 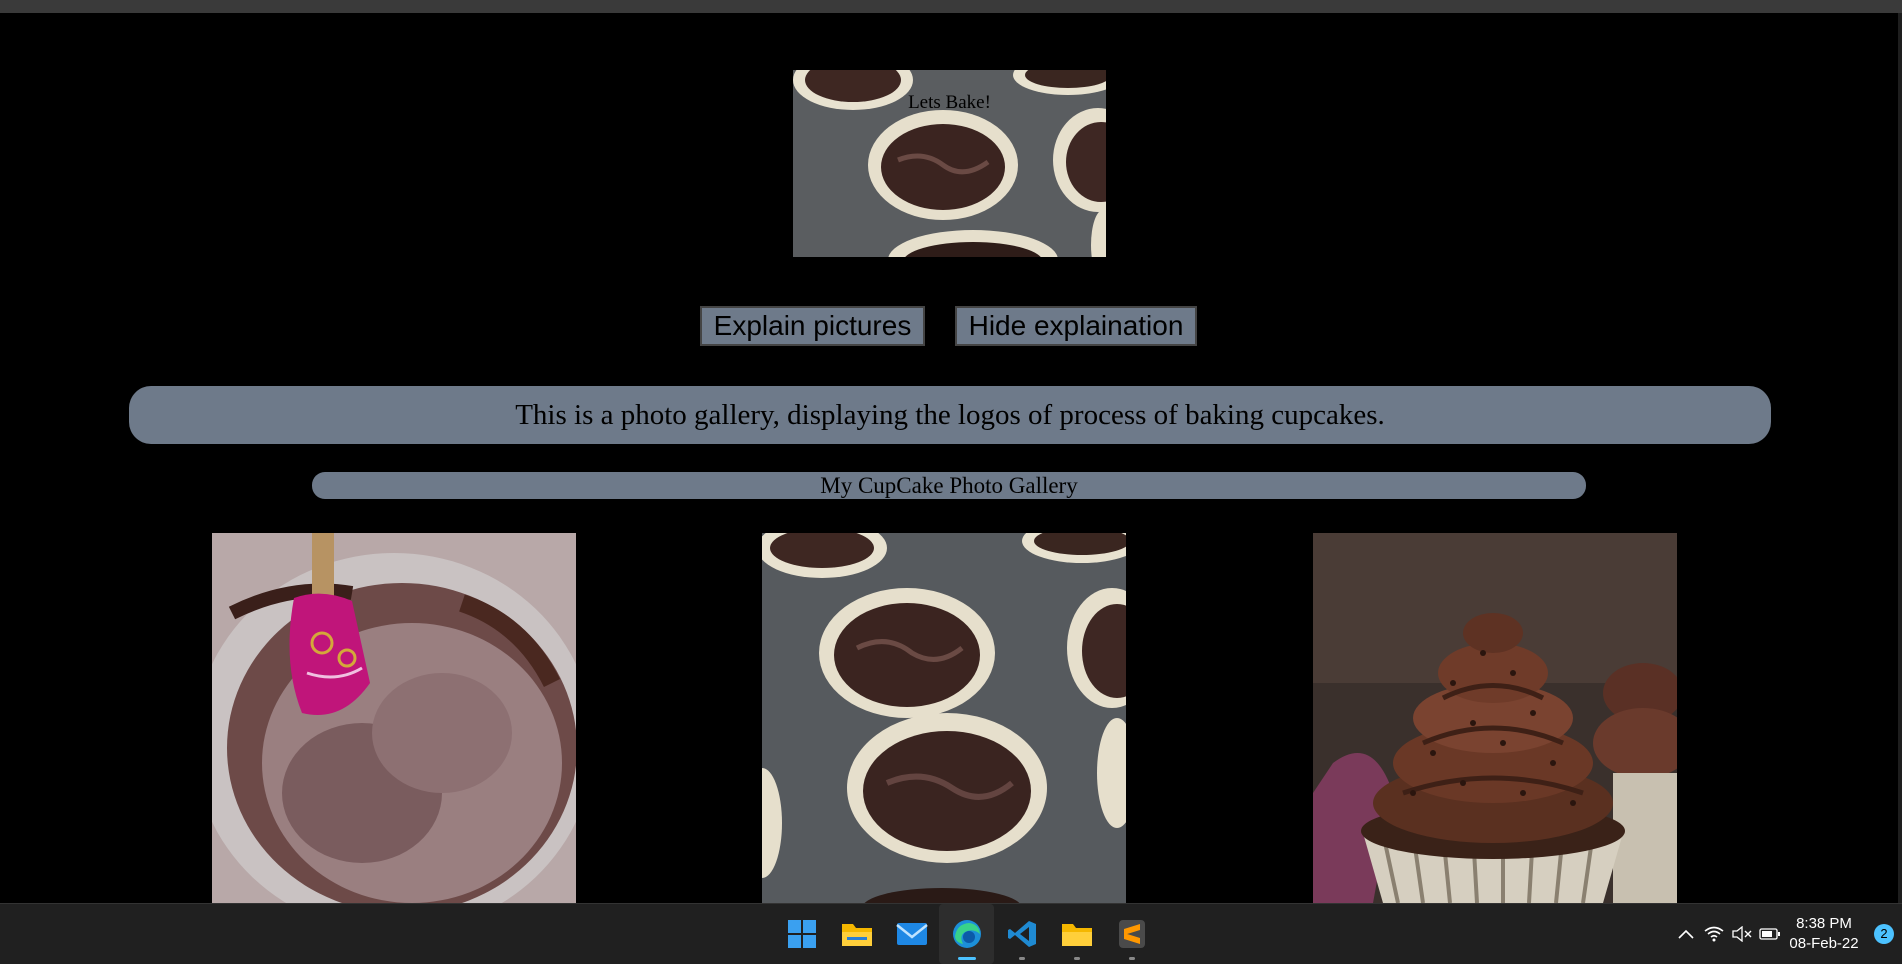 What do you see at coordinates (1884, 934) in the screenshot?
I see `notification-badge: 2` at bounding box center [1884, 934].